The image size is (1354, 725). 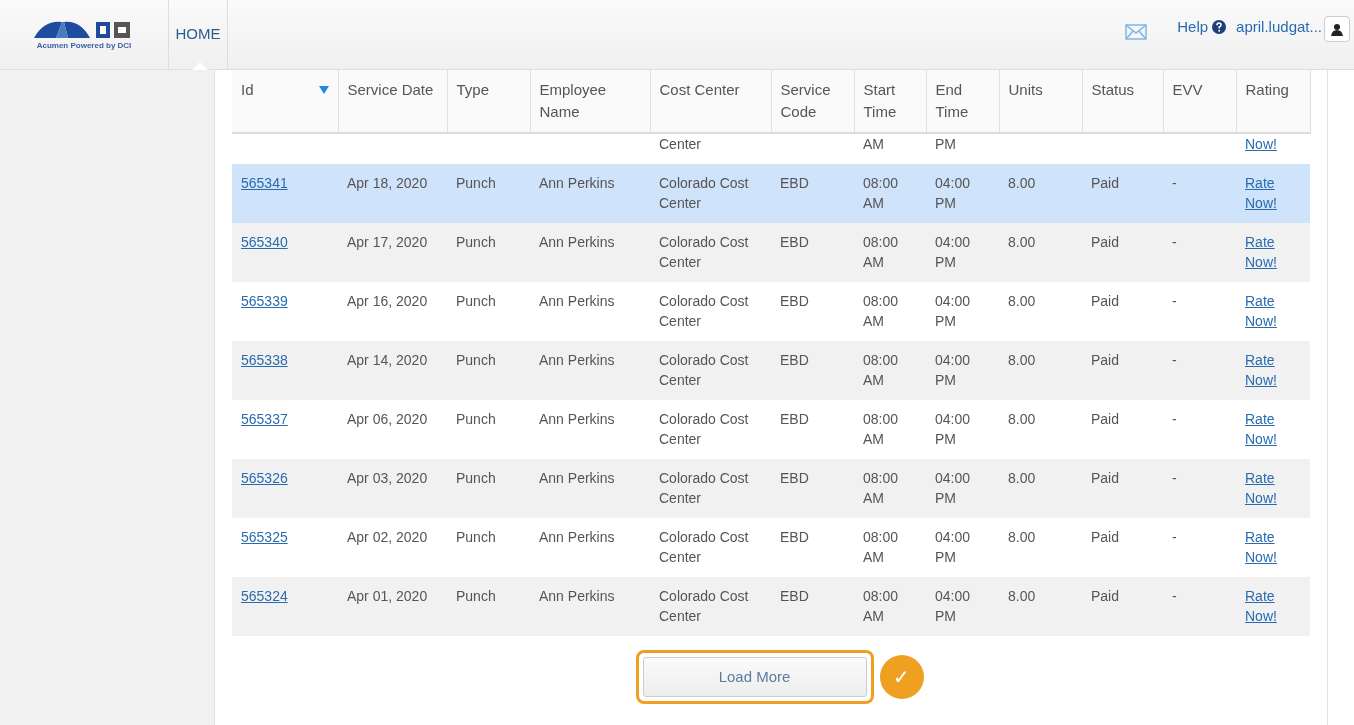 What do you see at coordinates (84, 45) in the screenshot?
I see `brand-tagline: Acumen Powered by DCI` at bounding box center [84, 45].